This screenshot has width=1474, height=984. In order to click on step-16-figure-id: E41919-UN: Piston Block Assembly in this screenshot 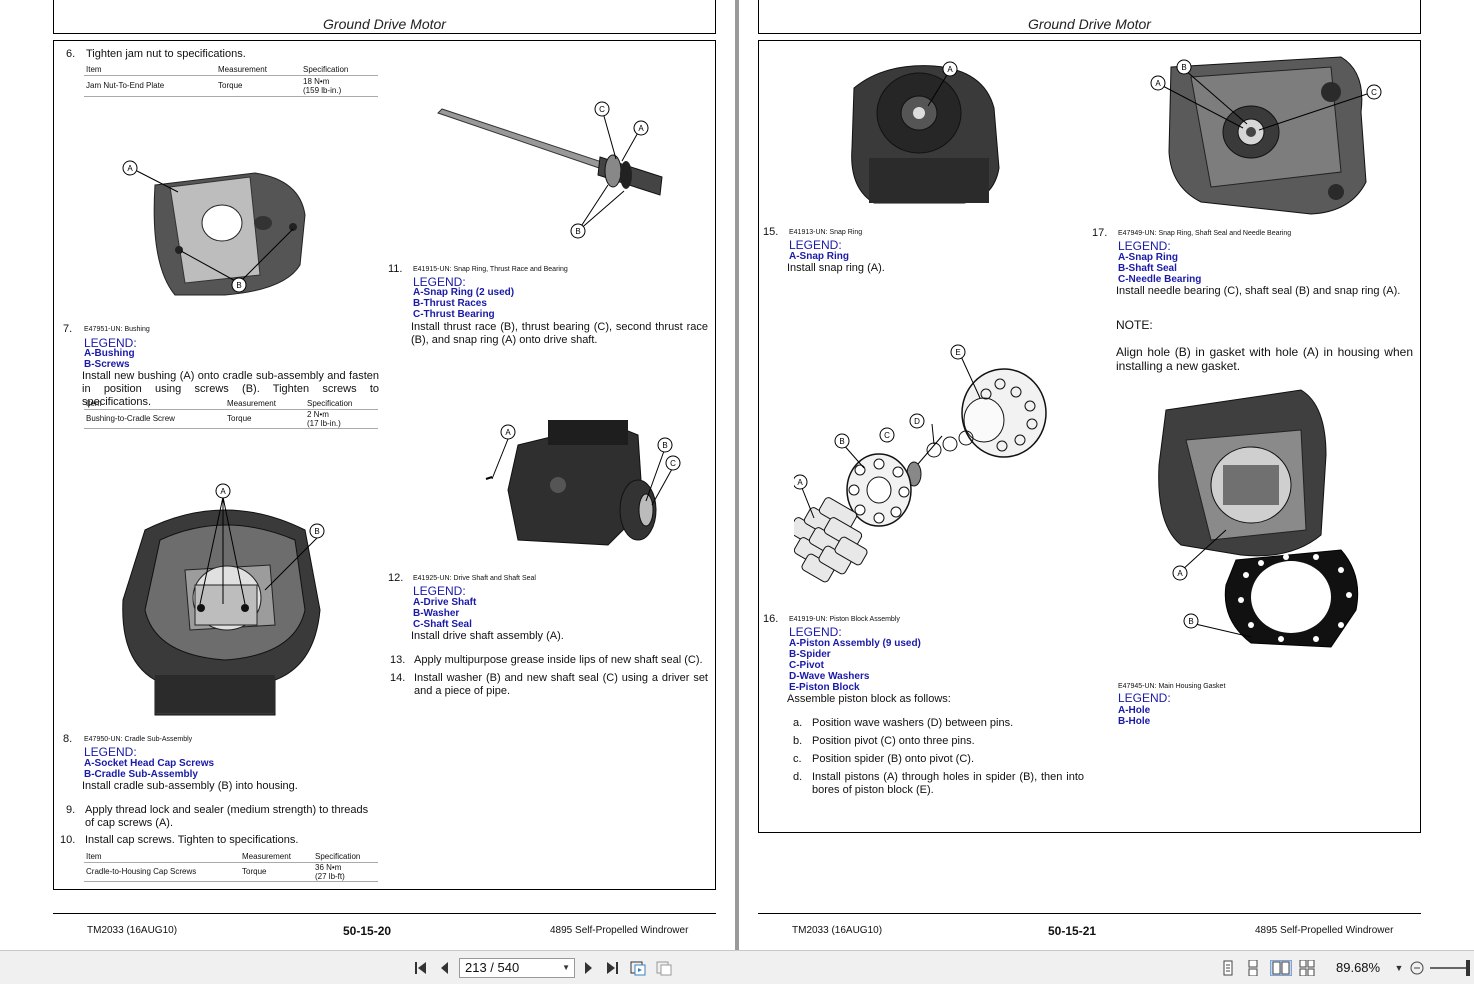, I will do `click(844, 619)`.